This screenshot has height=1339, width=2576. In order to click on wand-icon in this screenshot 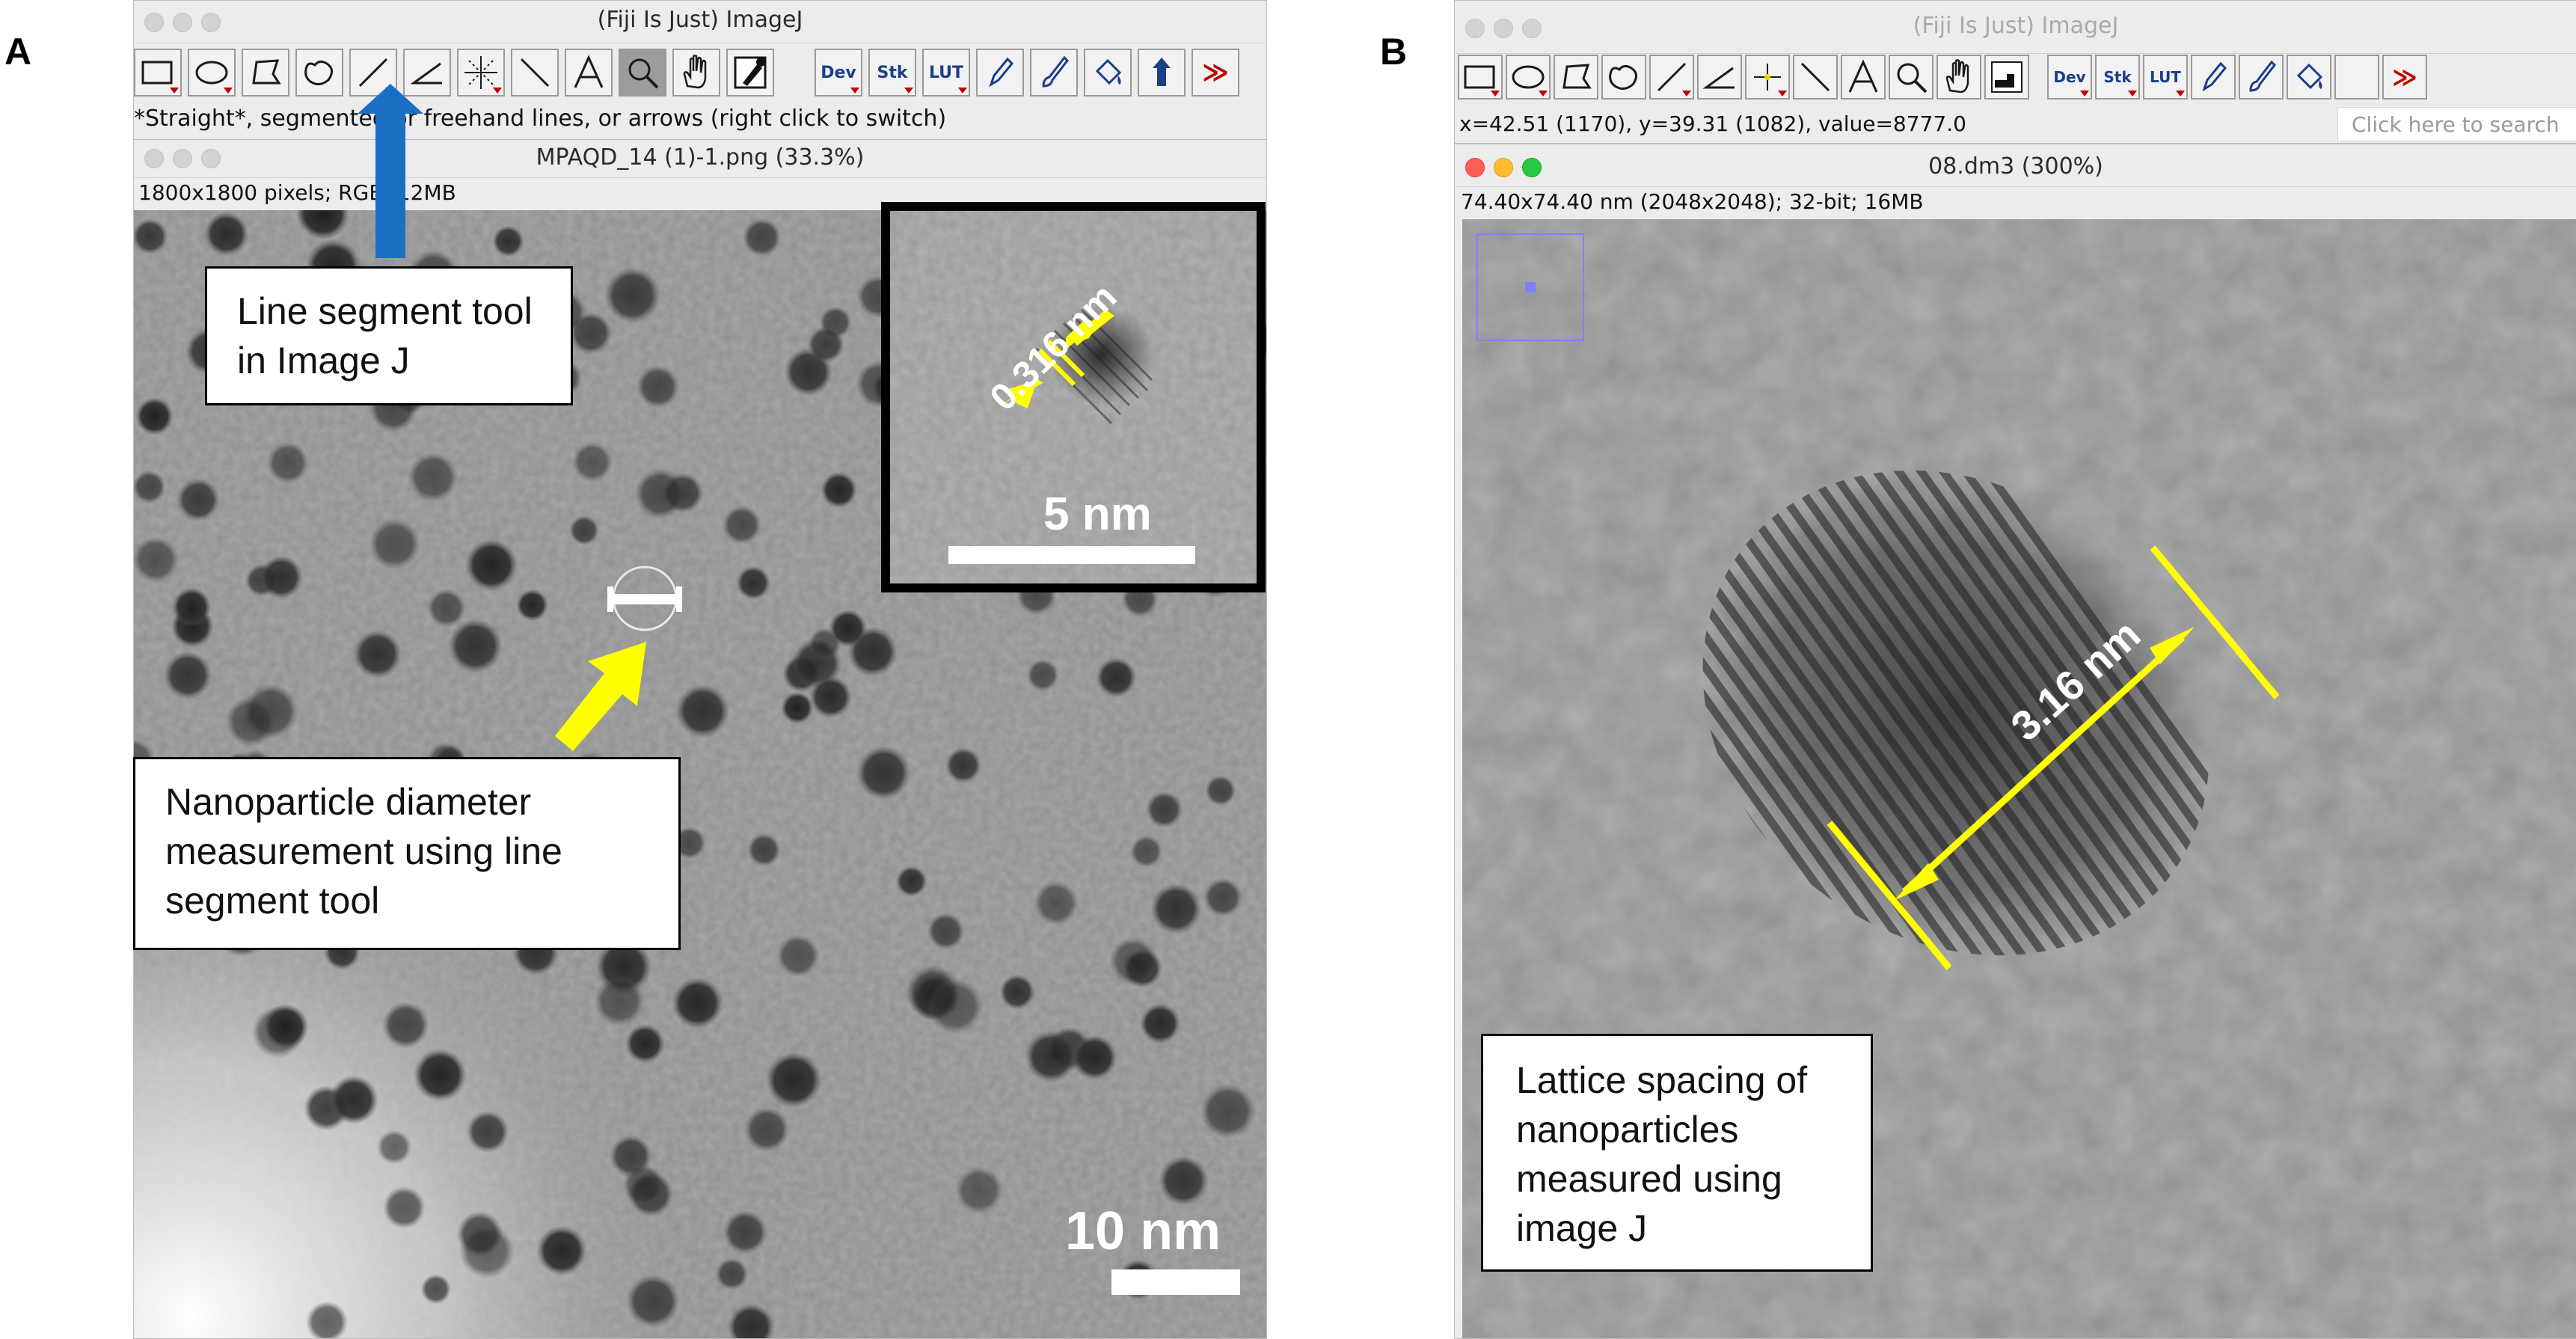, I will do `click(1815, 77)`.